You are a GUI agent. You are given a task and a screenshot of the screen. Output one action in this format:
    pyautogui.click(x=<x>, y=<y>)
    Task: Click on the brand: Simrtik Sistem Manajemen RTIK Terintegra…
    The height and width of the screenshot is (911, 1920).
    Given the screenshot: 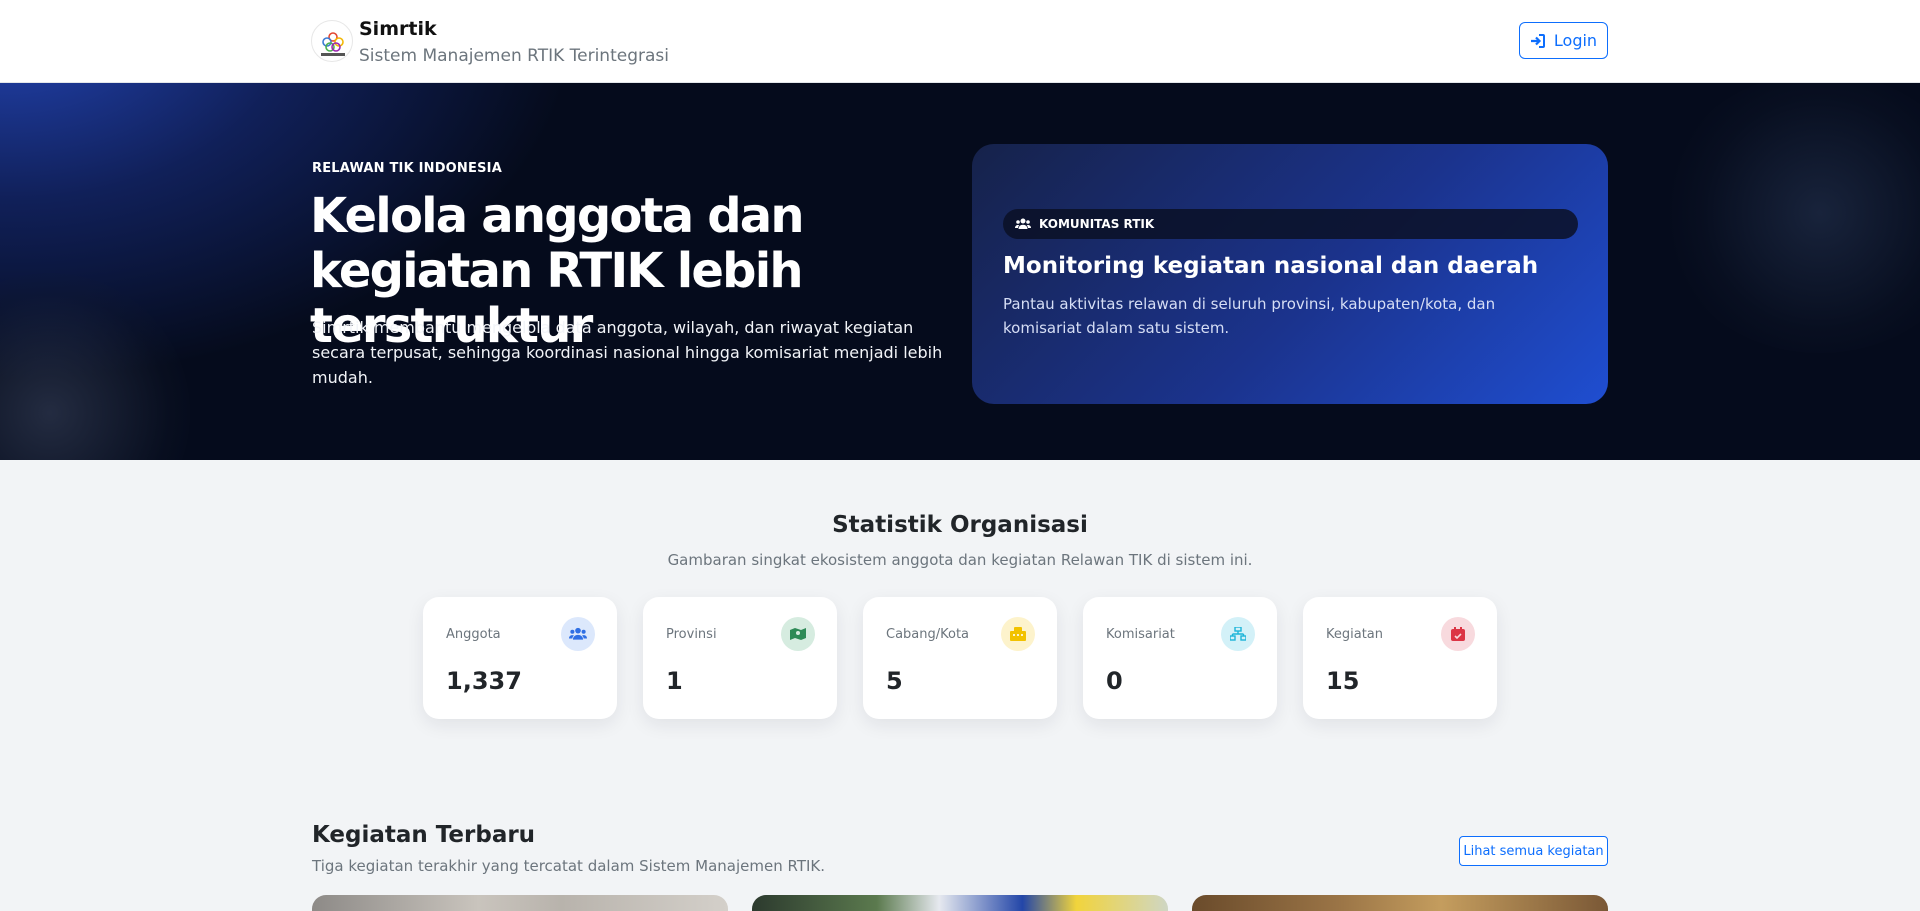 What is the action you would take?
    pyautogui.click(x=490, y=42)
    